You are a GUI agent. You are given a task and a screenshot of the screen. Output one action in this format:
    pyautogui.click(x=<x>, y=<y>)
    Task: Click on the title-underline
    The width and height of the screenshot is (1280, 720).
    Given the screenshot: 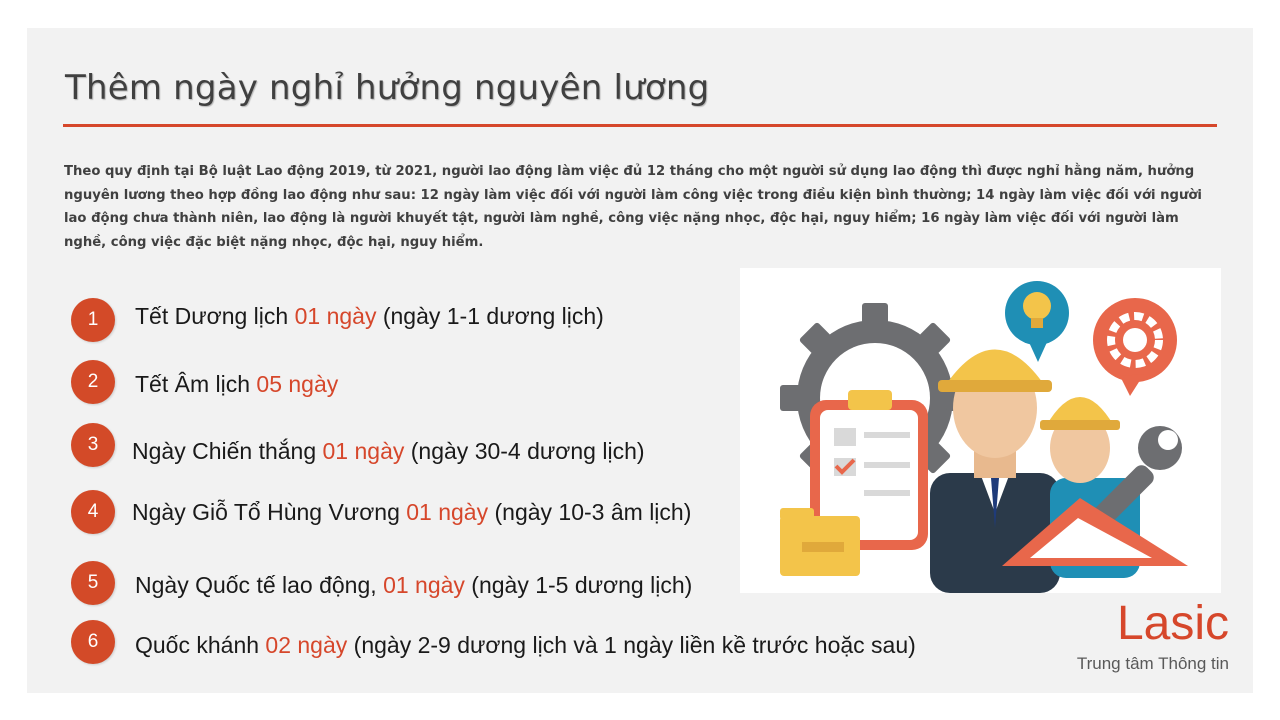 What is the action you would take?
    pyautogui.click(x=640, y=125)
    